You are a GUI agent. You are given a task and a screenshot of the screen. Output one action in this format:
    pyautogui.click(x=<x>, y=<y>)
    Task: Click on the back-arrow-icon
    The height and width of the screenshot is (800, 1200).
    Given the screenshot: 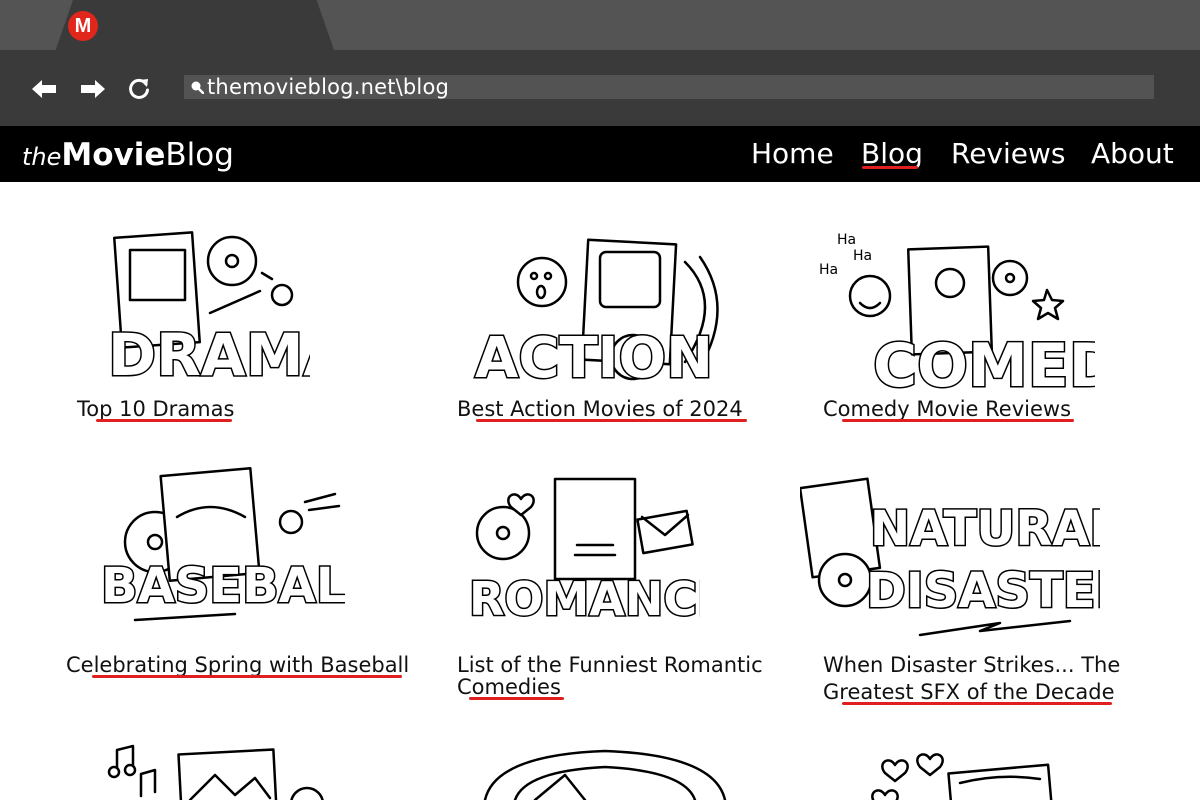 What is the action you would take?
    pyautogui.click(x=44, y=89)
    